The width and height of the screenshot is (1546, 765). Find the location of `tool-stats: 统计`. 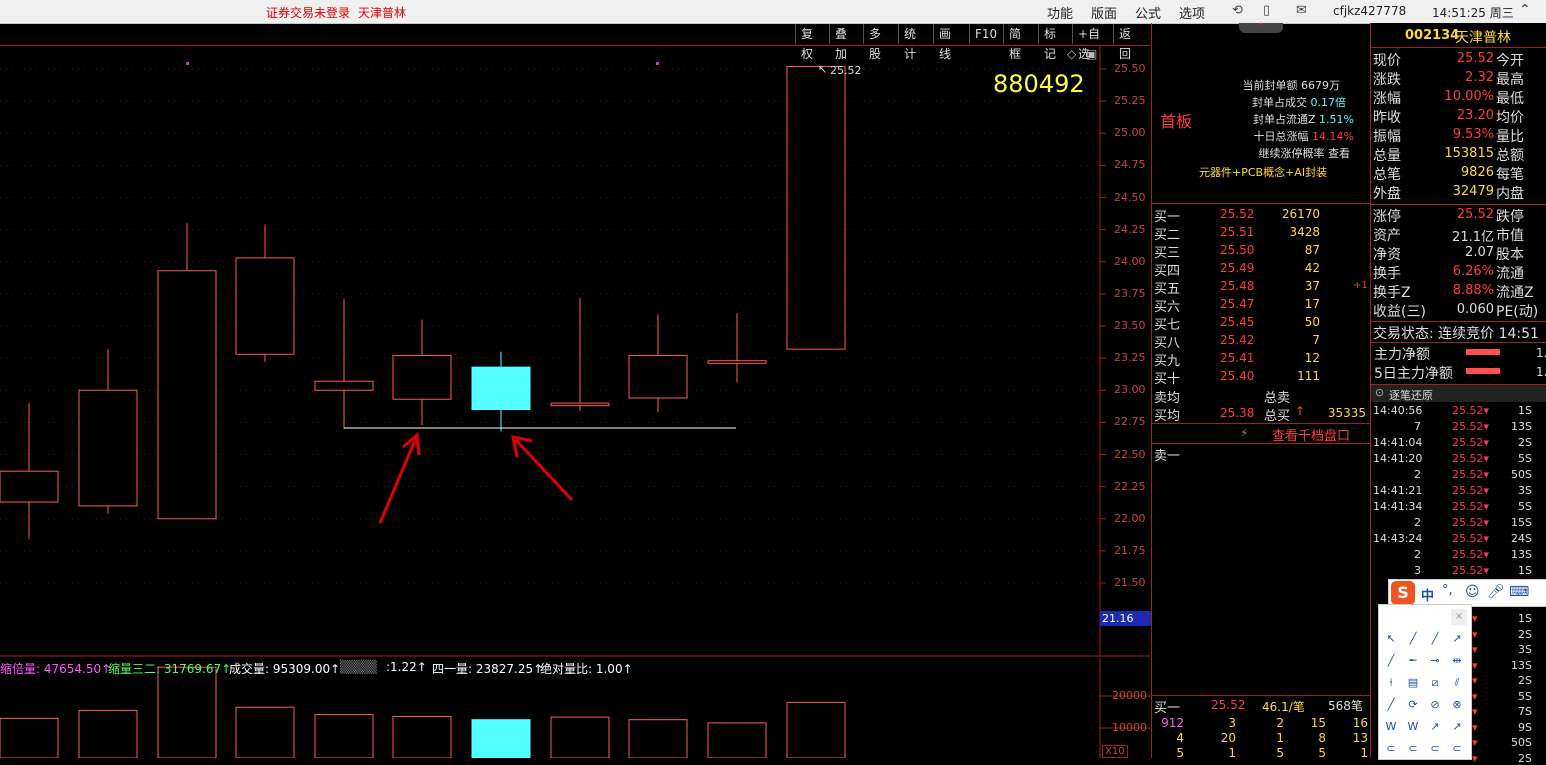

tool-stats: 统计 is located at coordinates (909, 42).